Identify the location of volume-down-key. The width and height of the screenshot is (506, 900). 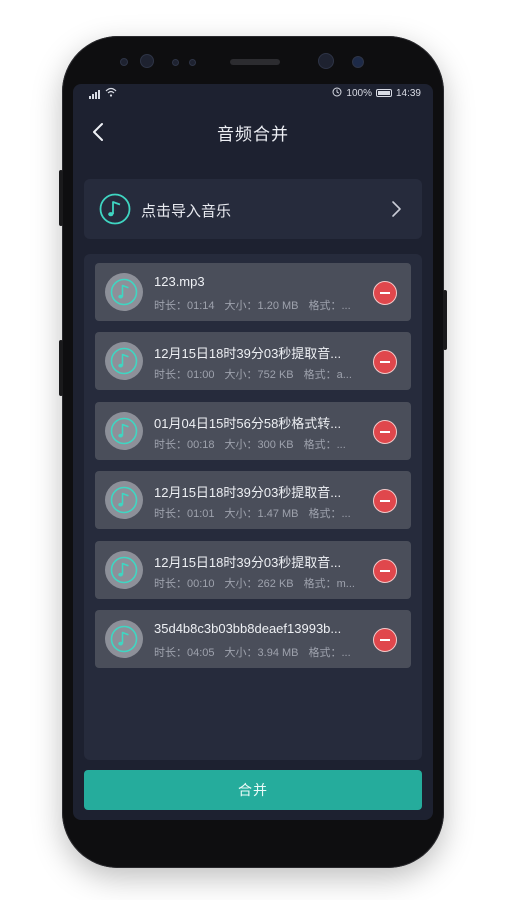
(61, 368).